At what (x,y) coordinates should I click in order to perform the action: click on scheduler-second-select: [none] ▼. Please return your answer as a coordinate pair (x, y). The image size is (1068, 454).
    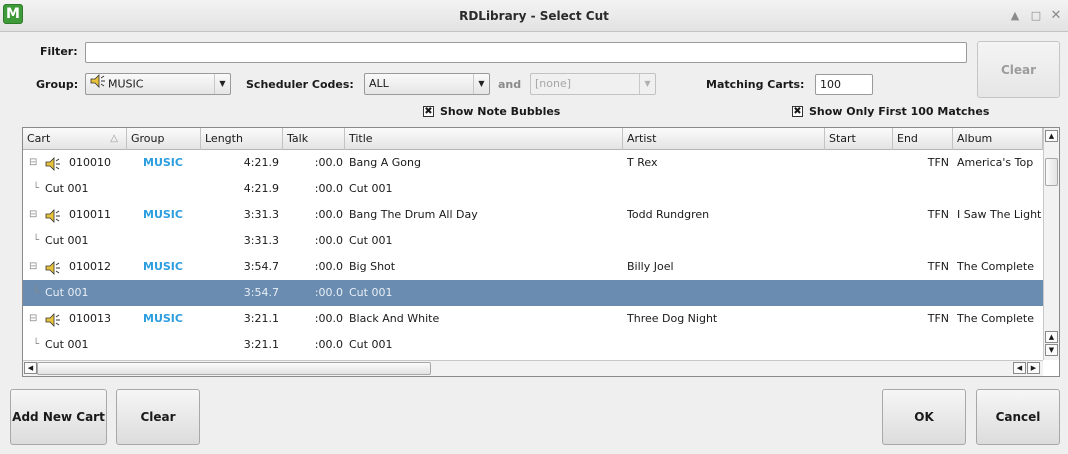
    Looking at the image, I should click on (593, 84).